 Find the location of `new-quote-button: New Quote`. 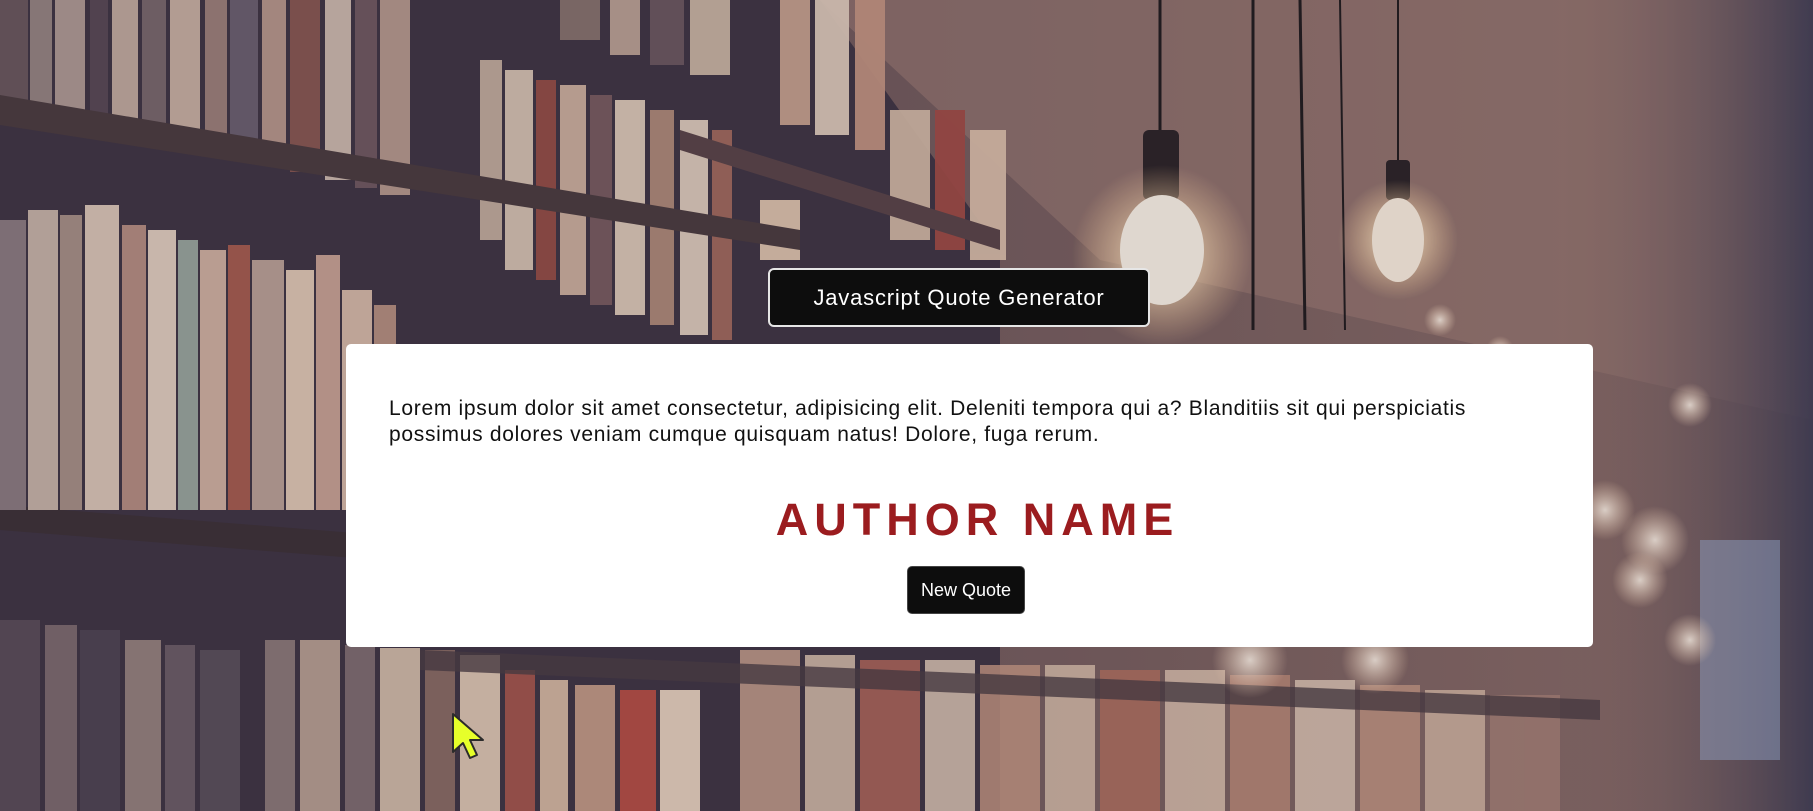

new-quote-button: New Quote is located at coordinates (966, 590).